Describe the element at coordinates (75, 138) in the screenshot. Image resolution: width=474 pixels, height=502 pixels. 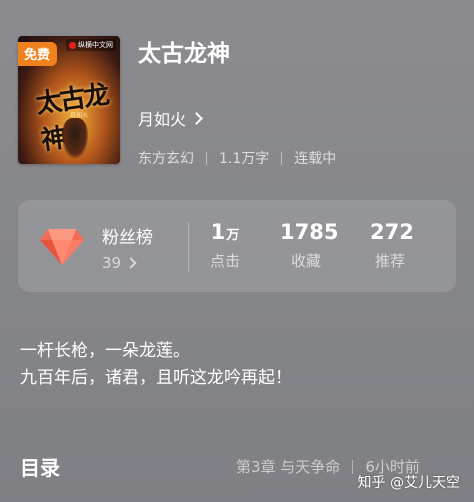
I see `cover-figure-illustration` at that location.